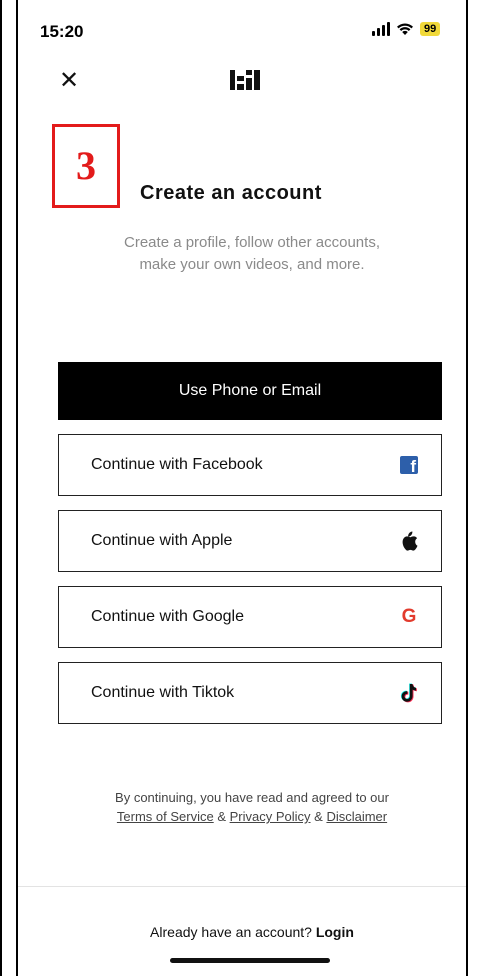 This screenshot has width=484, height=976. I want to click on tiktok-button-label: Continue with Tiktok, so click(163, 692).